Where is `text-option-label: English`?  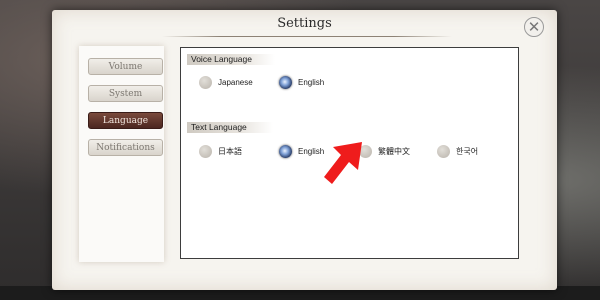
text-option-label: English is located at coordinates (311, 151).